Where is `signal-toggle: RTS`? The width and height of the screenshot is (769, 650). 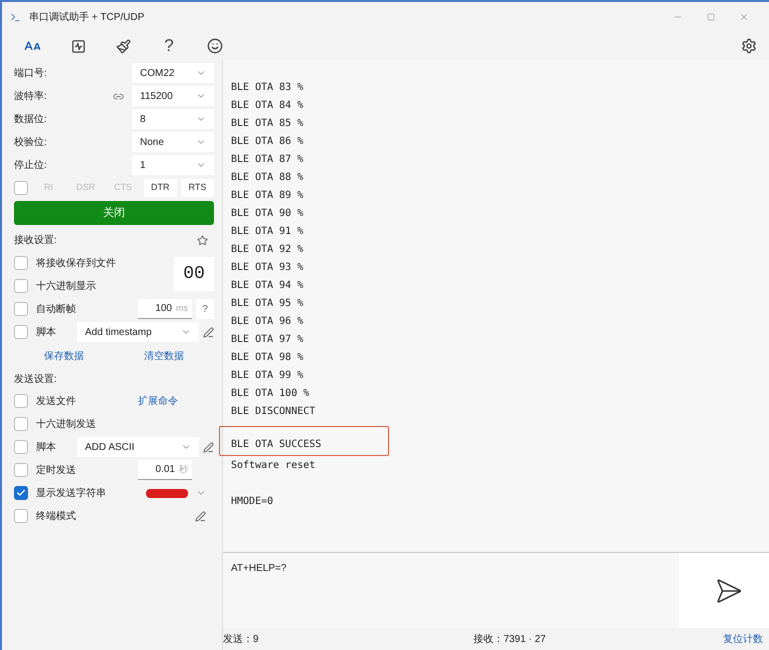
signal-toggle: RTS is located at coordinates (197, 188).